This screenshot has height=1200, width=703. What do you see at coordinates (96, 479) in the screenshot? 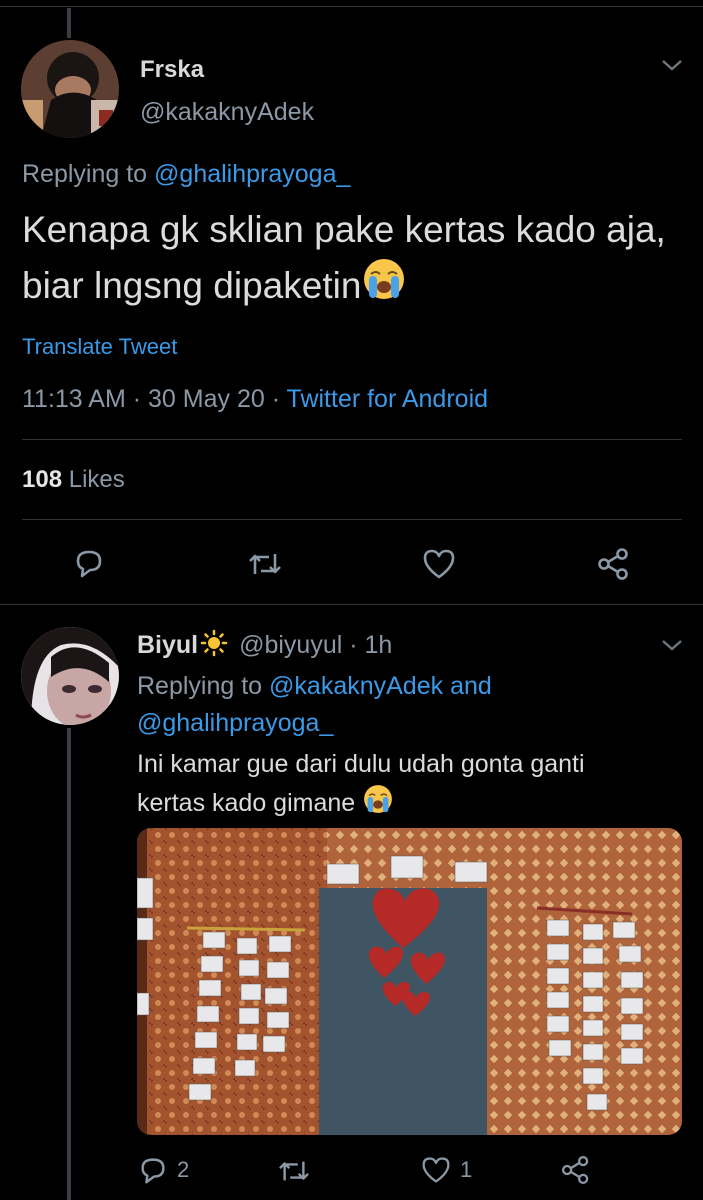
I see `likes-label: Likes` at bounding box center [96, 479].